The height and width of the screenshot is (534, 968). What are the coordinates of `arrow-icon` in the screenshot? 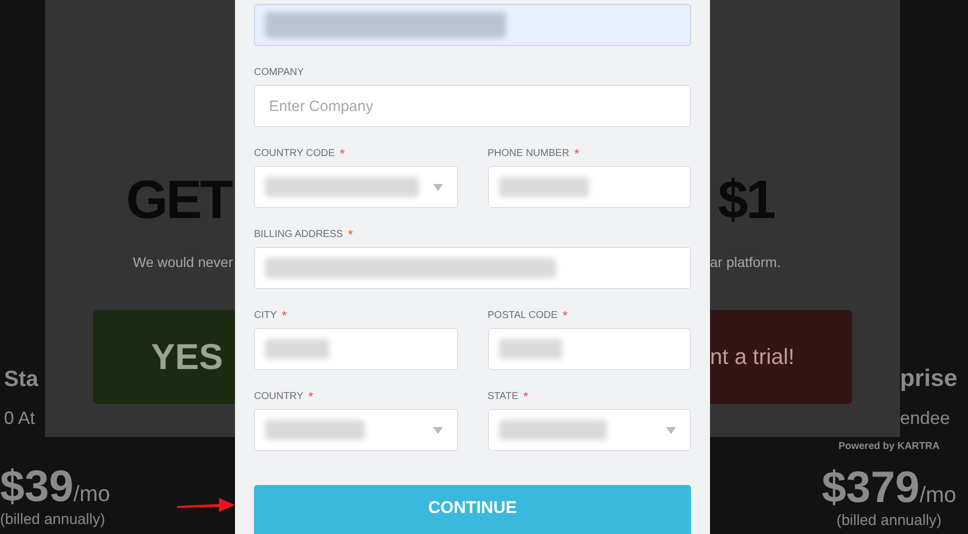 It's located at (206, 505).